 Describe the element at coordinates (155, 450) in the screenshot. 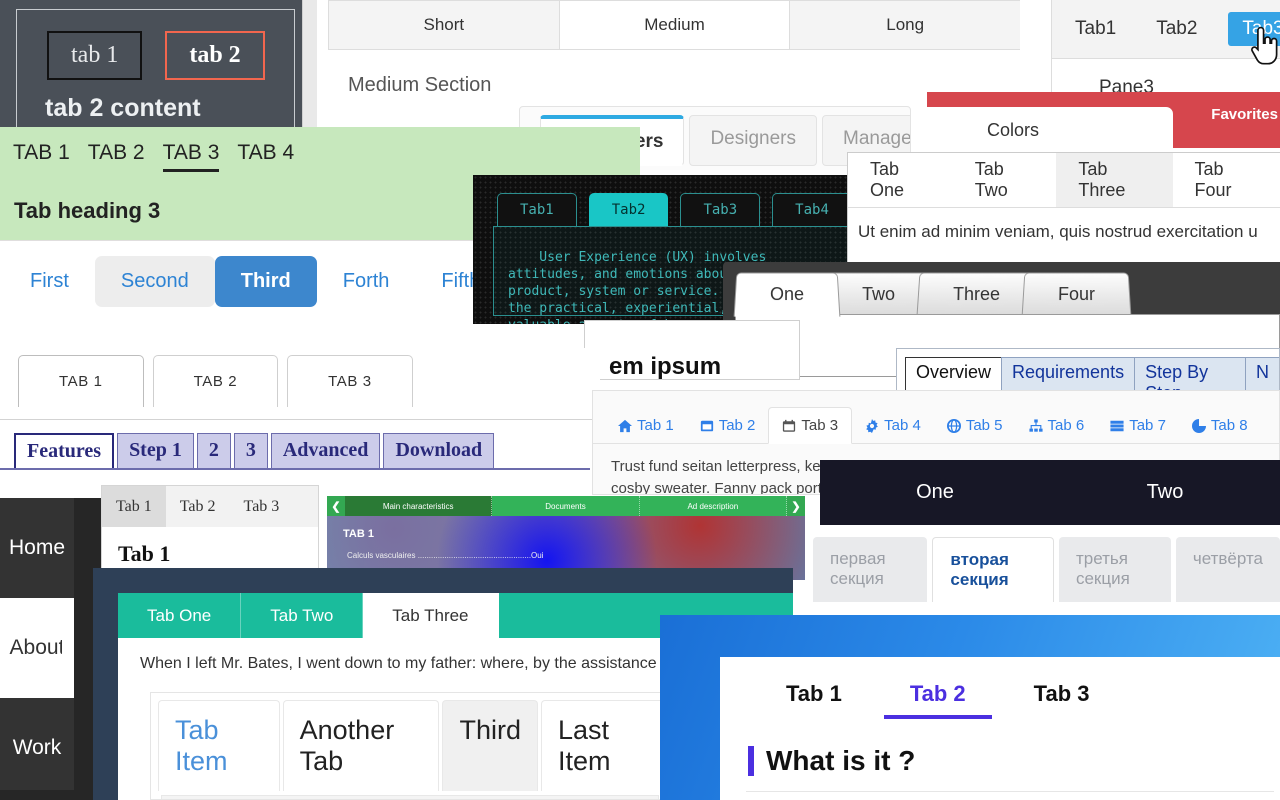

I see `tab-step-1: Step 1` at that location.